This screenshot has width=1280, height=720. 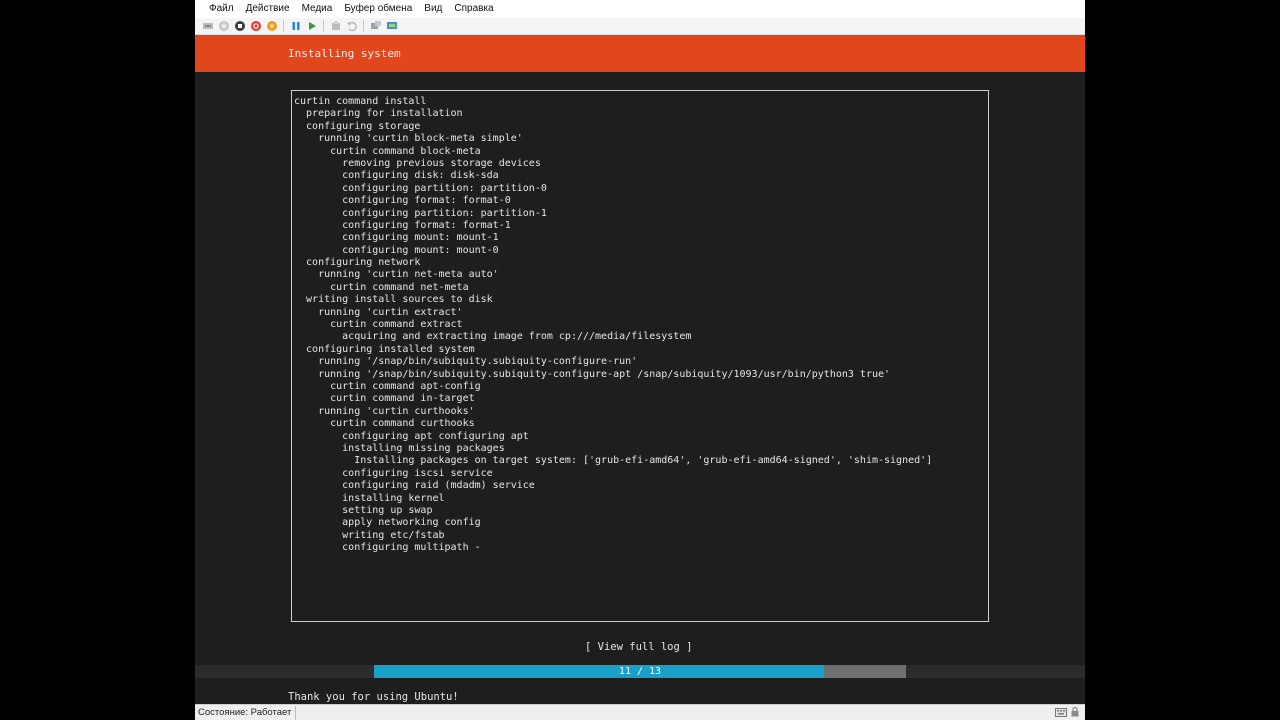 I want to click on log-line: curtin command net-meta, so click(x=381, y=287).